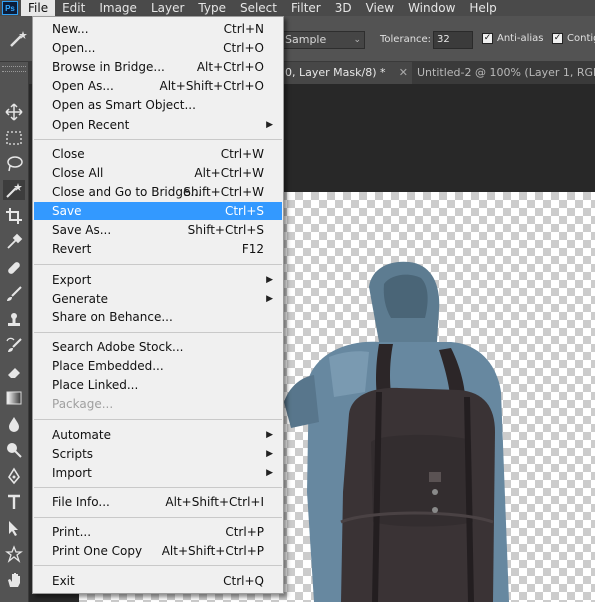 The image size is (595, 602). What do you see at coordinates (380, 8) in the screenshot?
I see `menu-view: View` at bounding box center [380, 8].